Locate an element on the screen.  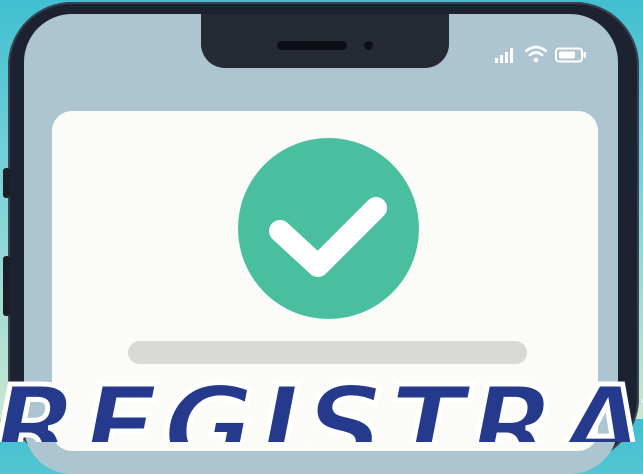
side-button-mute is located at coordinates (6, 183).